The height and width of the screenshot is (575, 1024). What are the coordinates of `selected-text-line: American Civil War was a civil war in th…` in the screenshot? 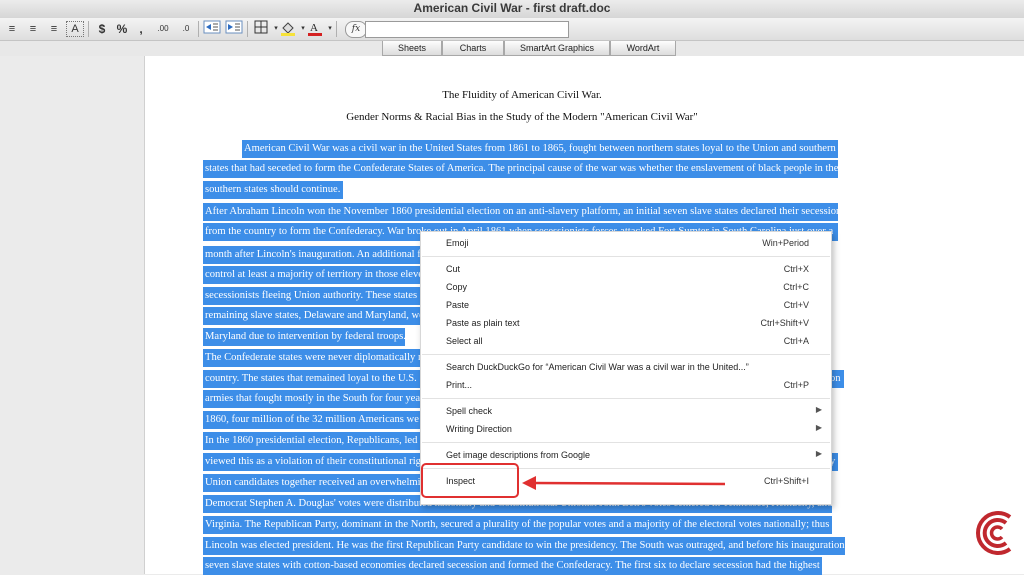 It's located at (540, 149).